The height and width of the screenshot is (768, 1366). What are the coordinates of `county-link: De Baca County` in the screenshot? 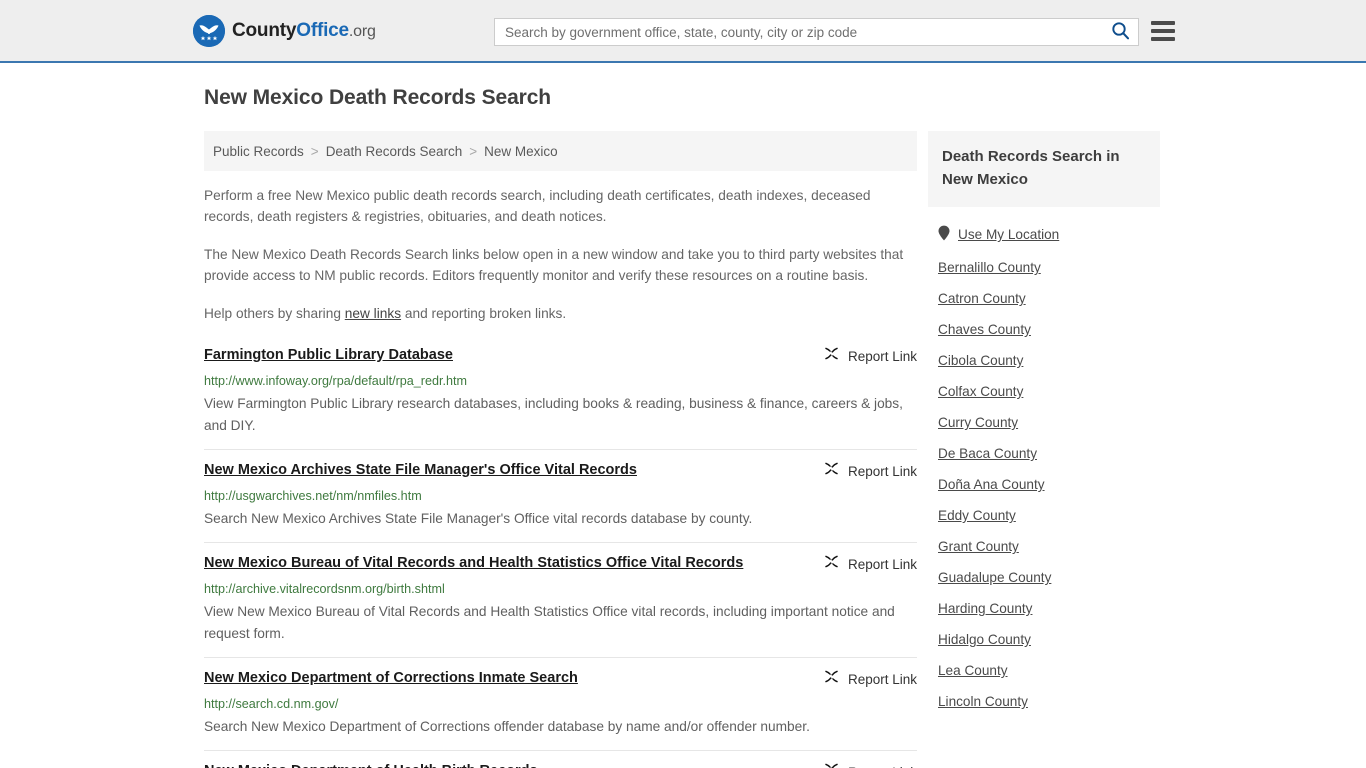 It's located at (987, 453).